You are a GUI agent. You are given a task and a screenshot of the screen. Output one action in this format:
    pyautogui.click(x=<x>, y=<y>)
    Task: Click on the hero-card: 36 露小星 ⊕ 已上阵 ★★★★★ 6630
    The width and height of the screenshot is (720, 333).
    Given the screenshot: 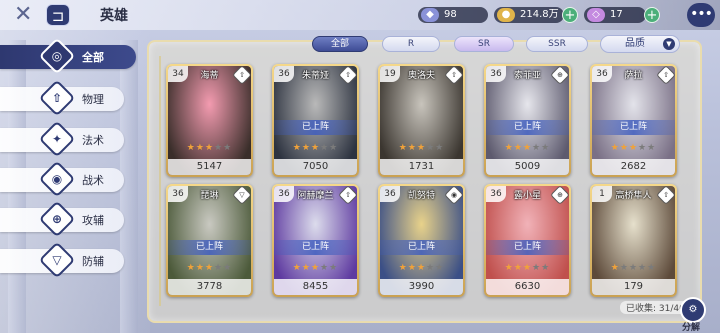 What is the action you would take?
    pyautogui.click(x=527, y=240)
    